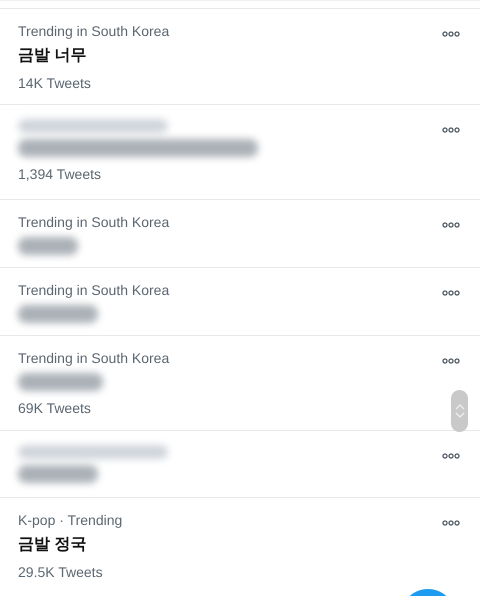 The width and height of the screenshot is (480, 596). What do you see at coordinates (70, 520) in the screenshot?
I see `trend-category: K-pop · Trending` at bounding box center [70, 520].